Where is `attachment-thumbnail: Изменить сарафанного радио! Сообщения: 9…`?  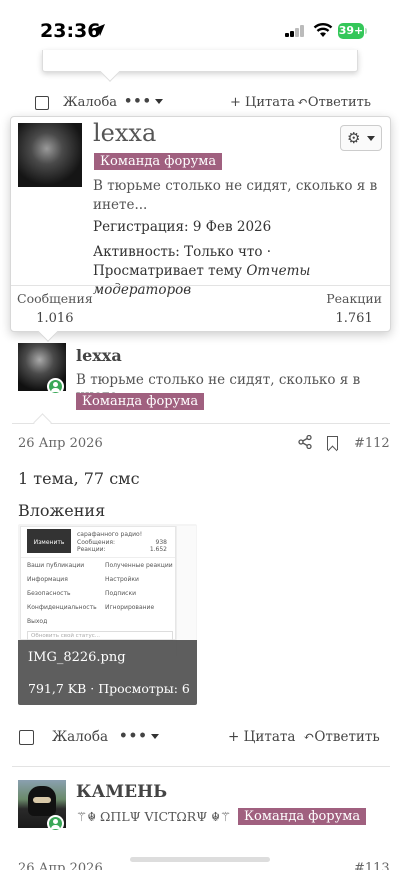
attachment-thumbnail: Изменить сарафанного радио! Сообщения: 9… is located at coordinates (107, 614).